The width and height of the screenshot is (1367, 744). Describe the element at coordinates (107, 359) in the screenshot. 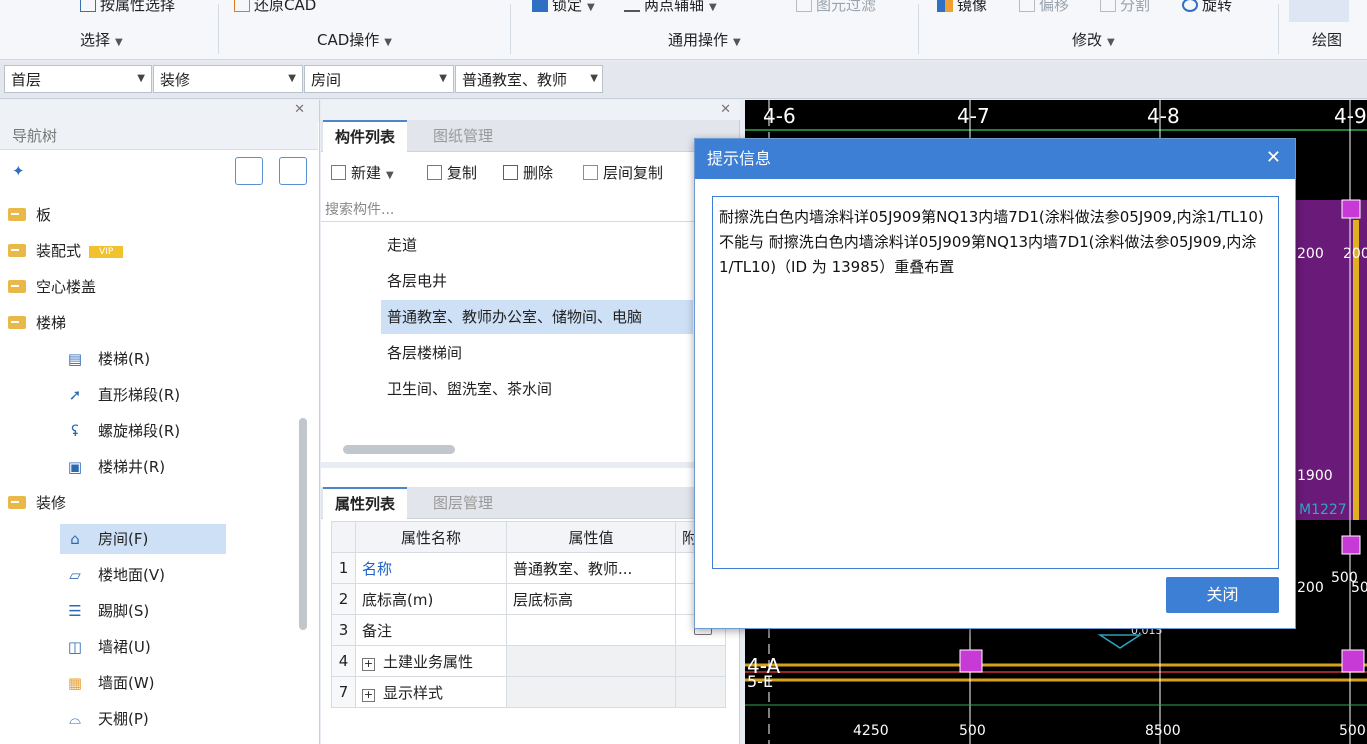

I see `tree-item-stairs: ▤ 楼梯(R)` at that location.